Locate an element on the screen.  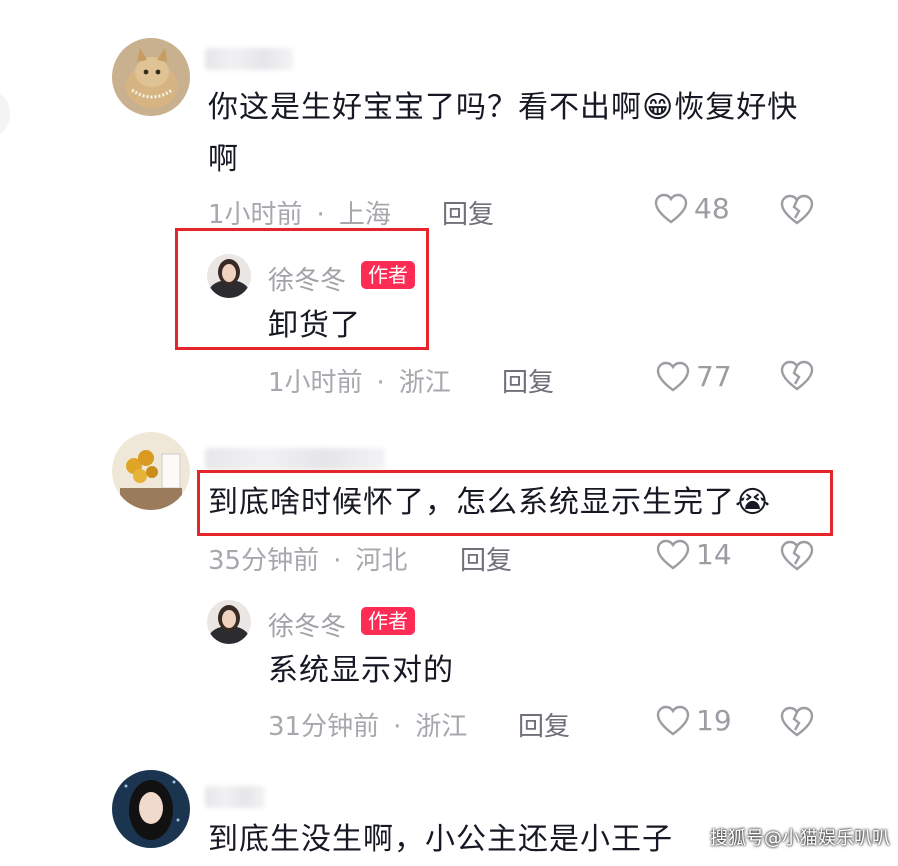
comment-text: 你这是生好宝宝了吗？看不出啊😁恢复好快啊 is located at coordinates (503, 133).